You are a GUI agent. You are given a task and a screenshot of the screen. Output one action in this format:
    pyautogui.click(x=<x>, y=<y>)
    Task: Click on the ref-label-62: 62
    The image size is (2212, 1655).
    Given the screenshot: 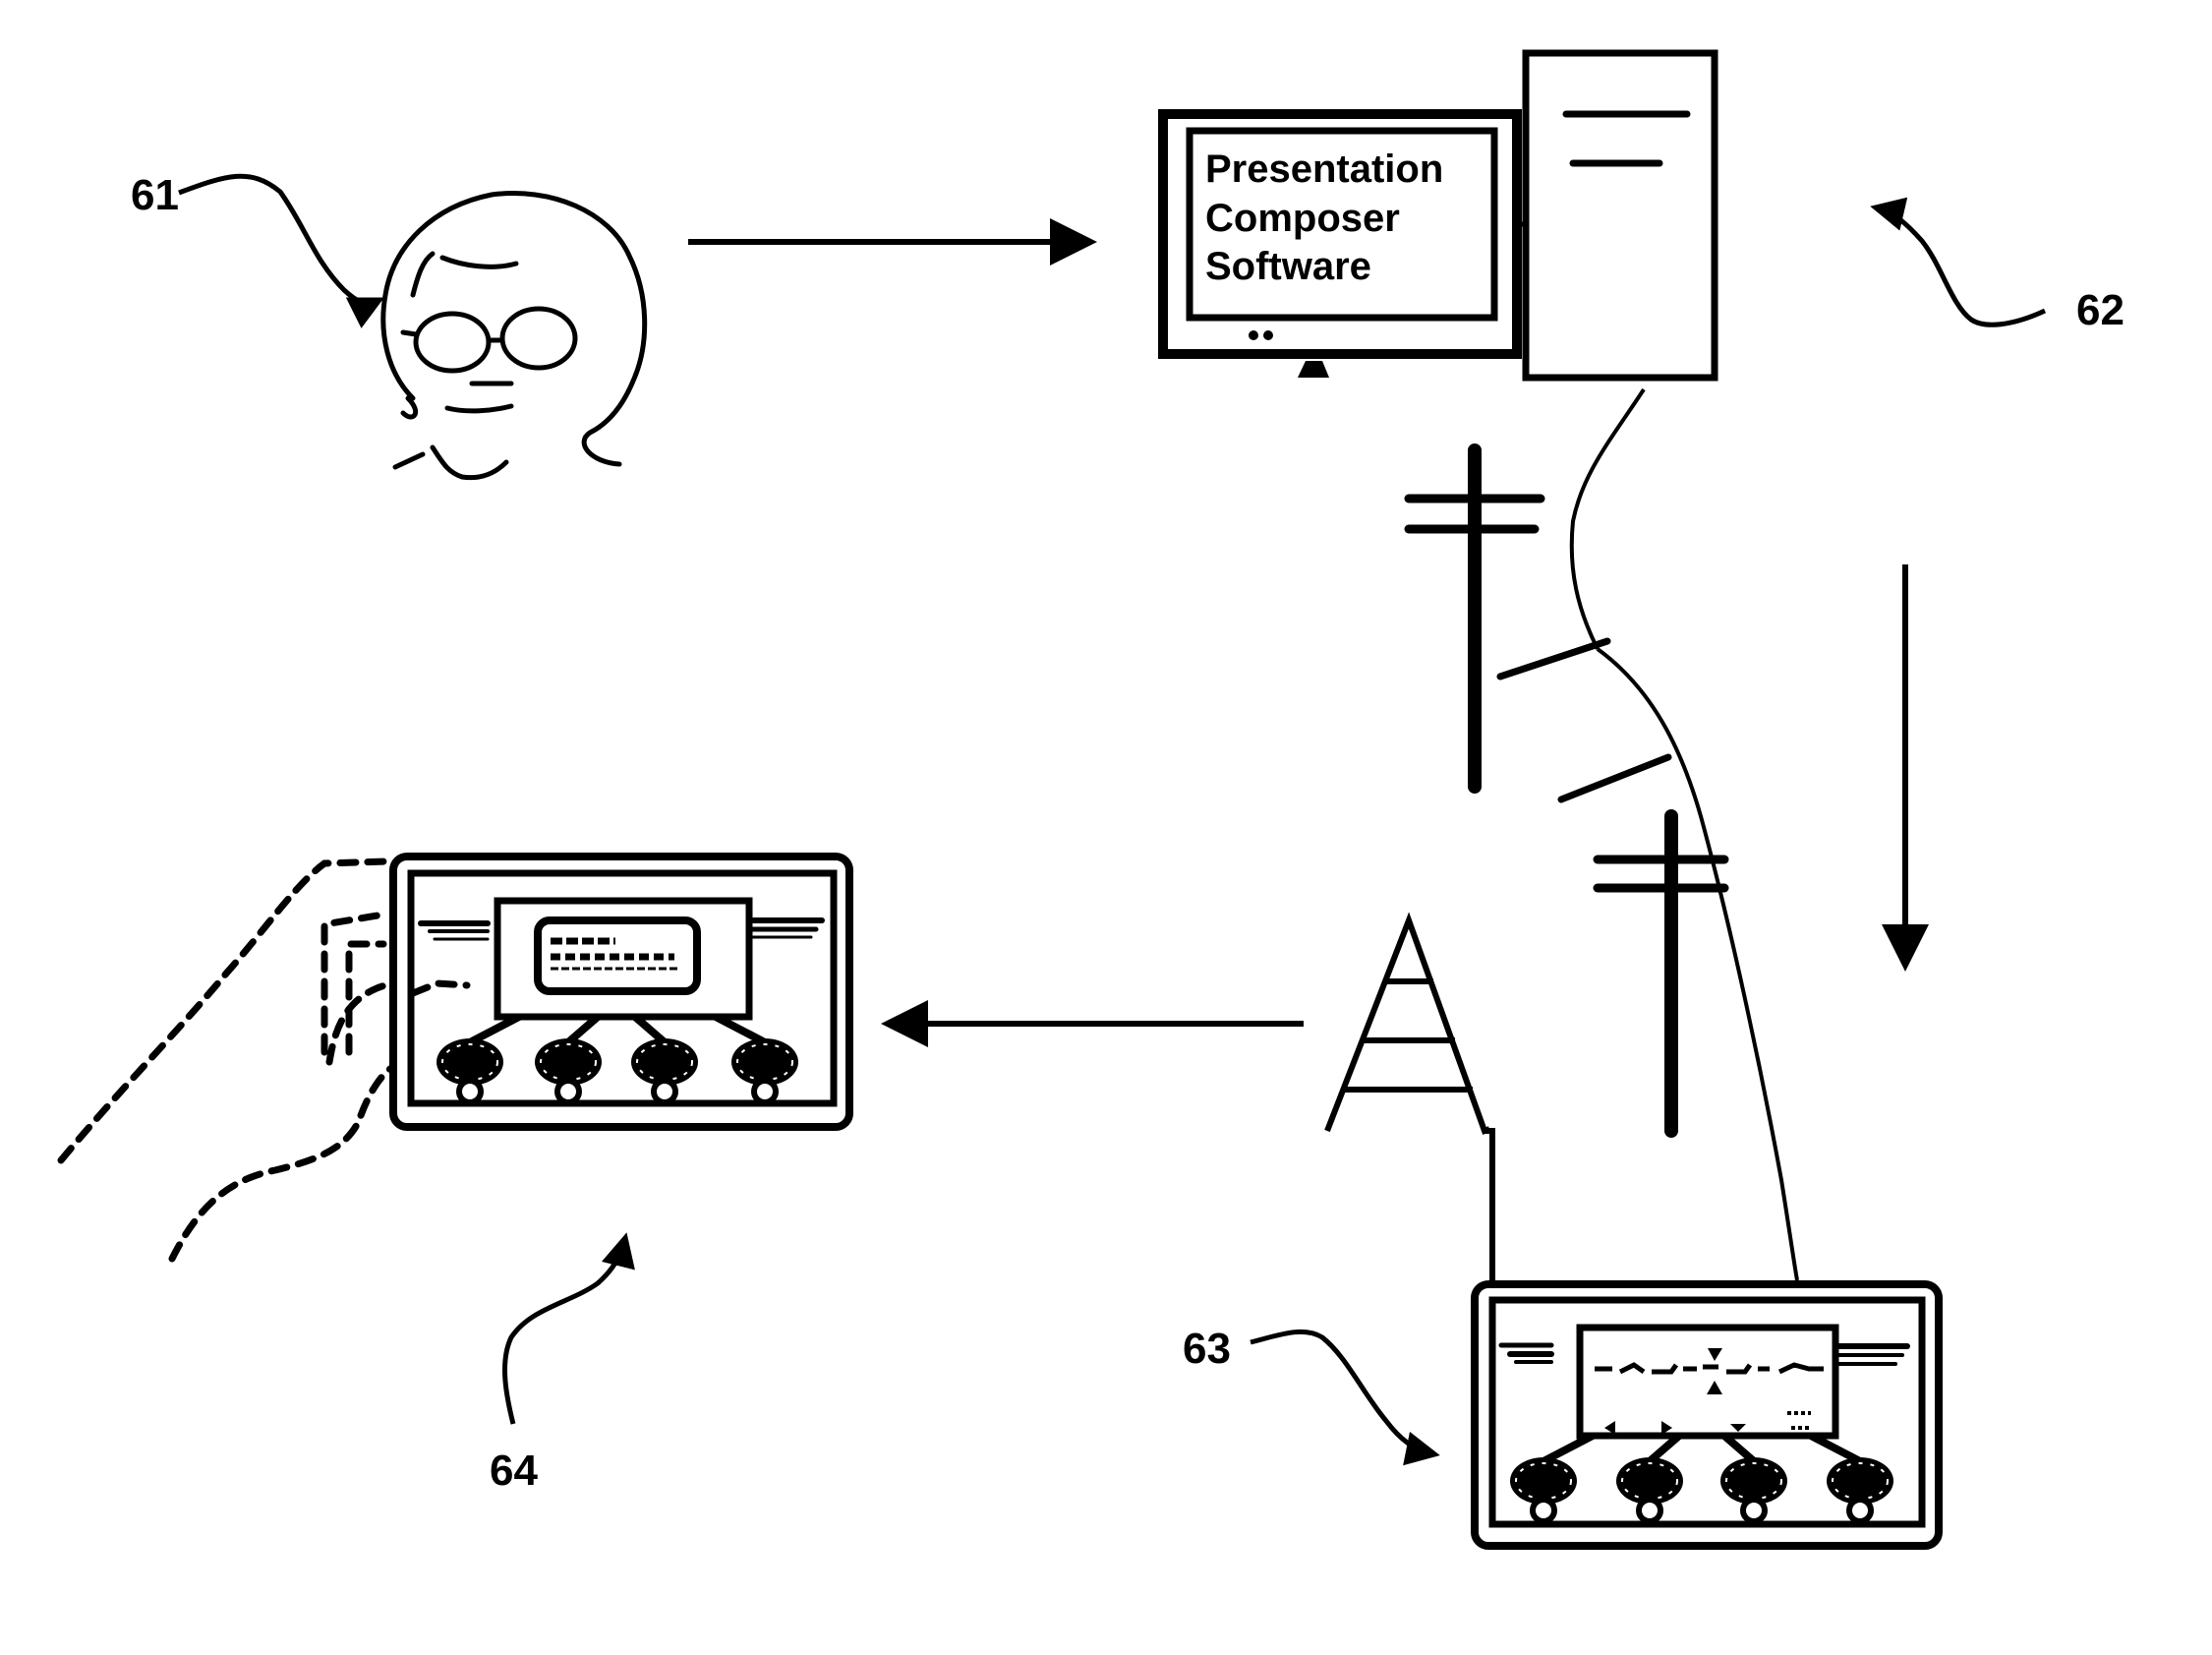 What is the action you would take?
    pyautogui.click(x=2101, y=310)
    